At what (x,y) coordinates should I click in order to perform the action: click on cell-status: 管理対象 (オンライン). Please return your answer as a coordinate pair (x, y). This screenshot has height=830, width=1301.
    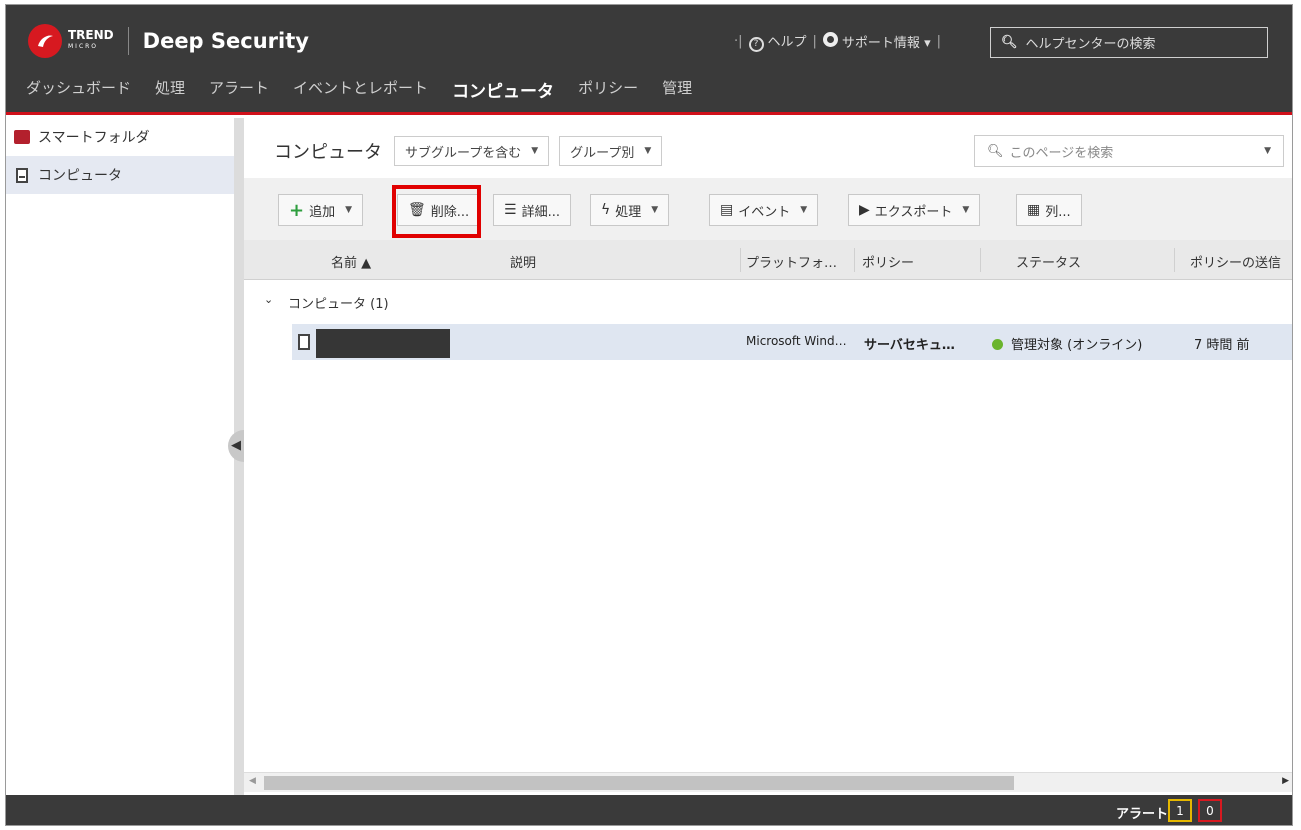
    Looking at the image, I should click on (1067, 343).